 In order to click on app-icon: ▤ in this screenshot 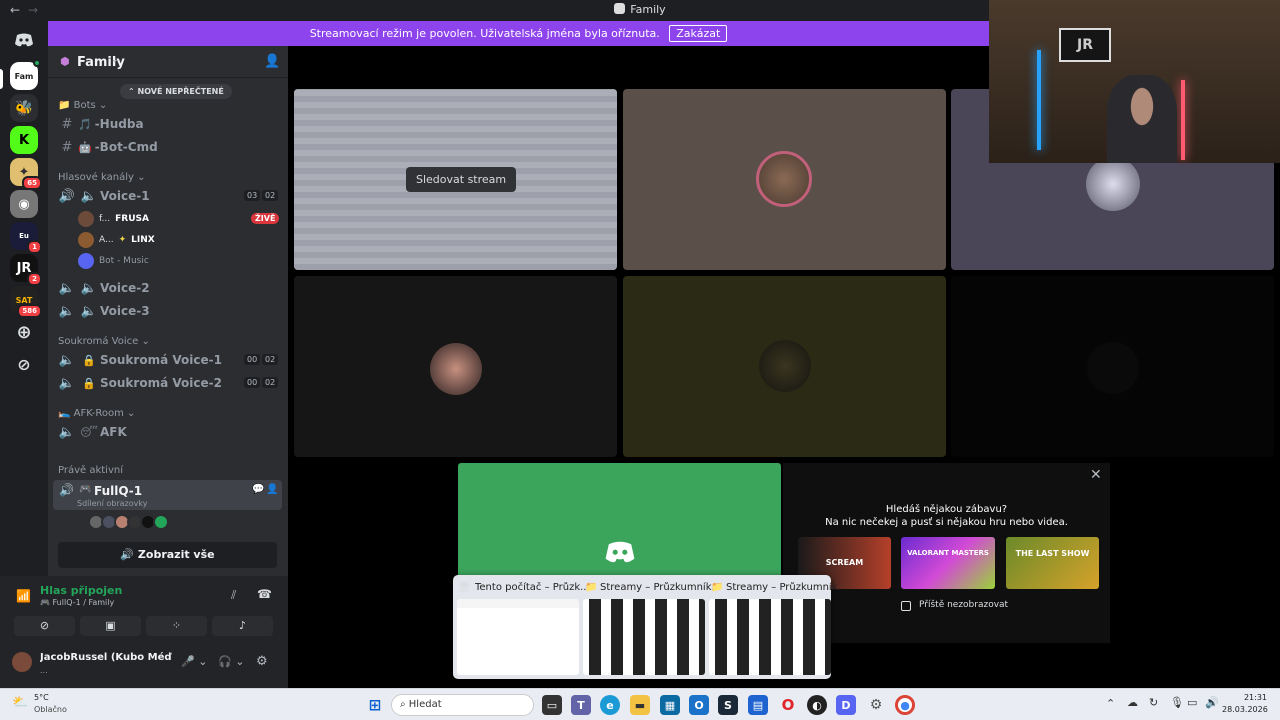, I will do `click(758, 705)`.